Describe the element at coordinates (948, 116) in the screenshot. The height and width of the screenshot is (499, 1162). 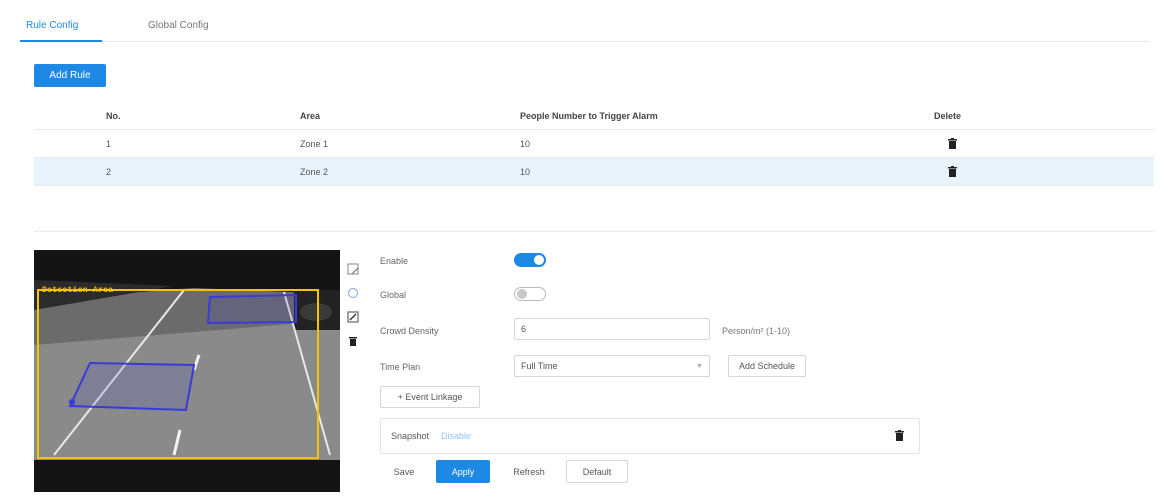
I see `header-delete: Delete` at that location.